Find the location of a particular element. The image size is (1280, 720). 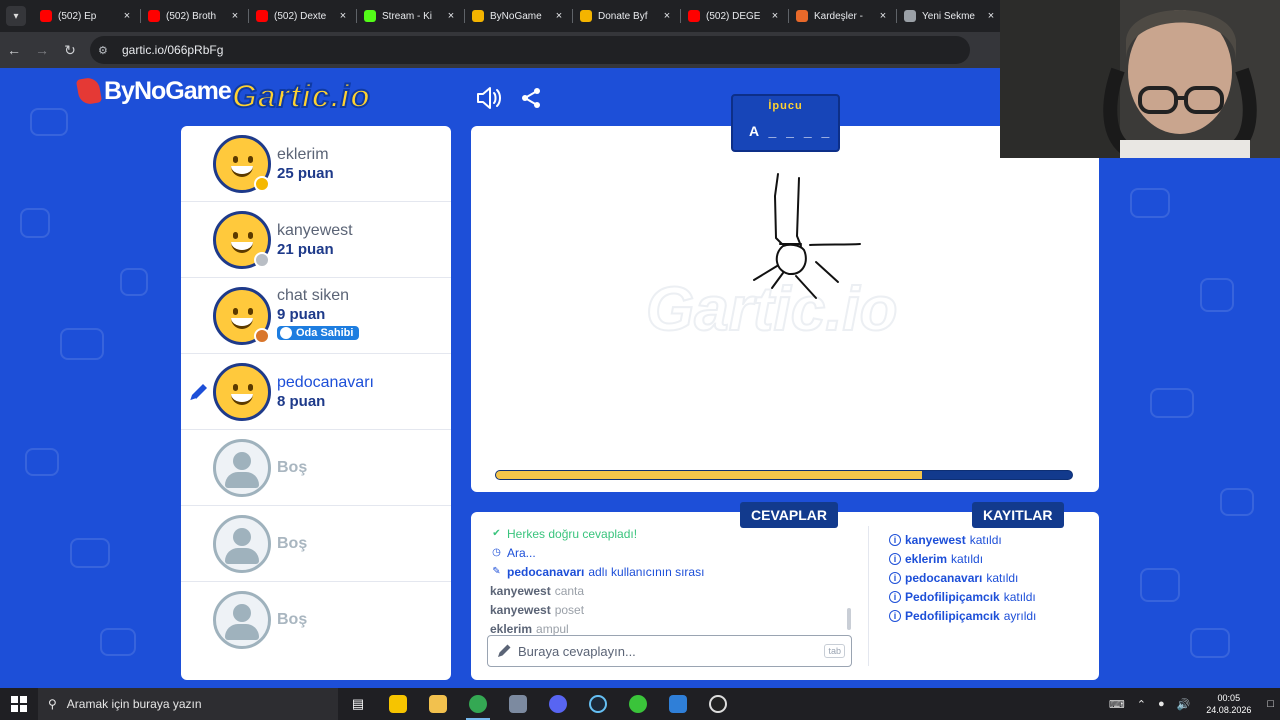

editor-app-icon is located at coordinates (678, 704).